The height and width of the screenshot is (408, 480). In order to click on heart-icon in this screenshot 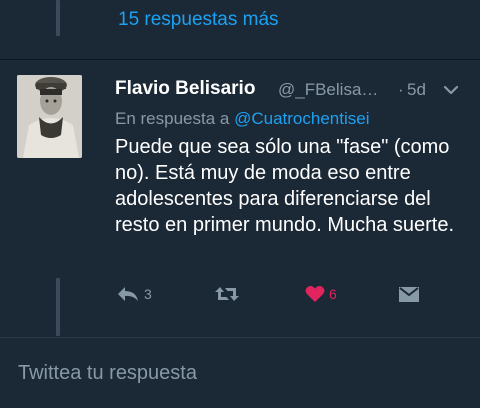, I will do `click(315, 293)`.